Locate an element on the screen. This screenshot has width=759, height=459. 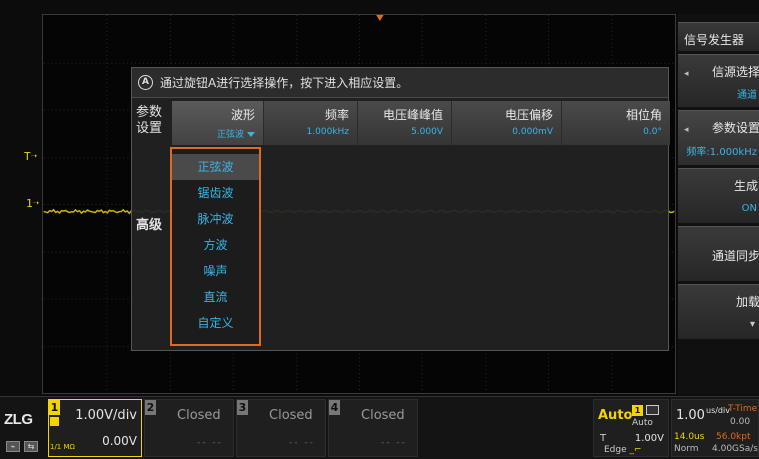
channel1-ground-marker: 1➝ is located at coordinates (32, 203).